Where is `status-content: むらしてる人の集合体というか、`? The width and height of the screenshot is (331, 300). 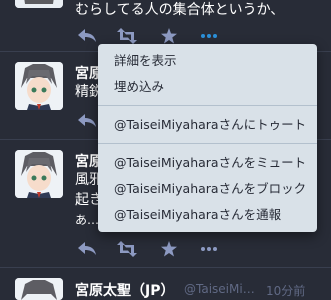
status-content: むらしてる人の集合体というか、 is located at coordinates (180, 10).